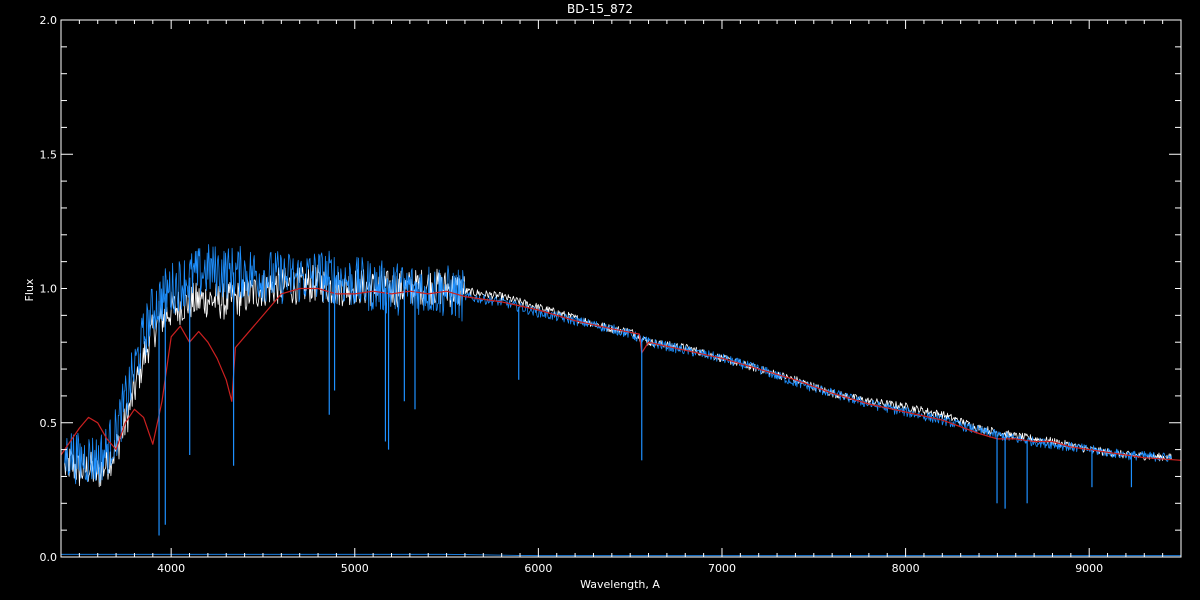  Describe the element at coordinates (29, 289) in the screenshot. I see `y-axis-label: Flux` at that location.